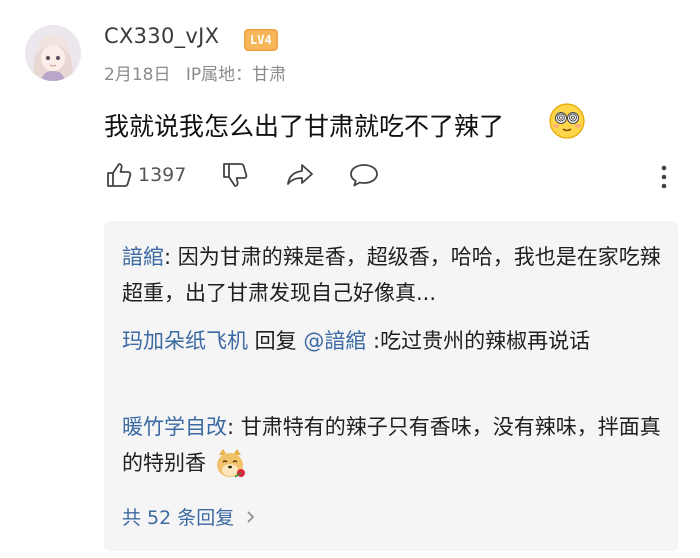  Describe the element at coordinates (334, 341) in the screenshot. I see `reply-target-mention: @諳綰` at that location.